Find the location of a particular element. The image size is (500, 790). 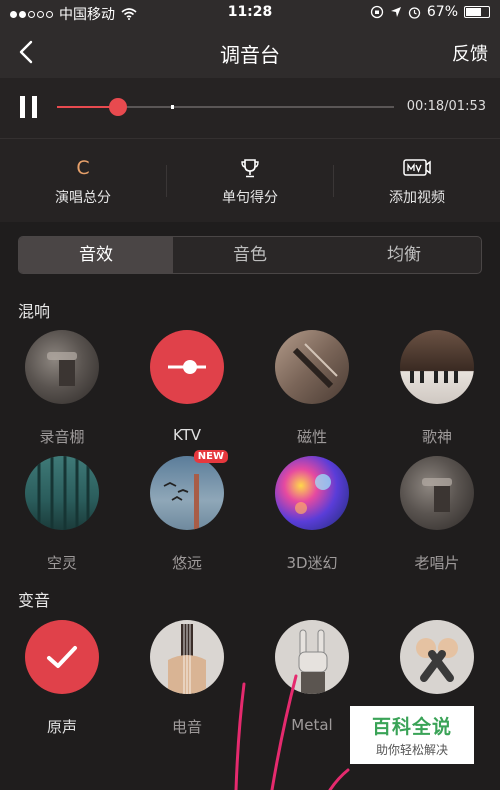

status-right: 67% is located at coordinates (430, 12).